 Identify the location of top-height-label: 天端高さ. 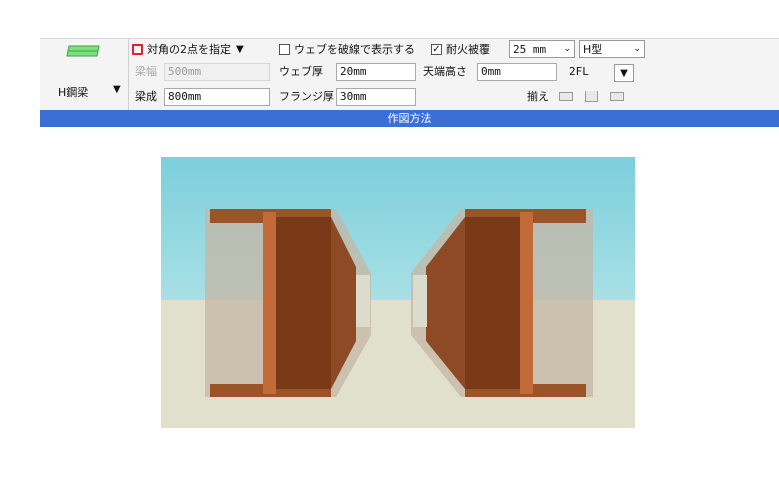
(445, 71).